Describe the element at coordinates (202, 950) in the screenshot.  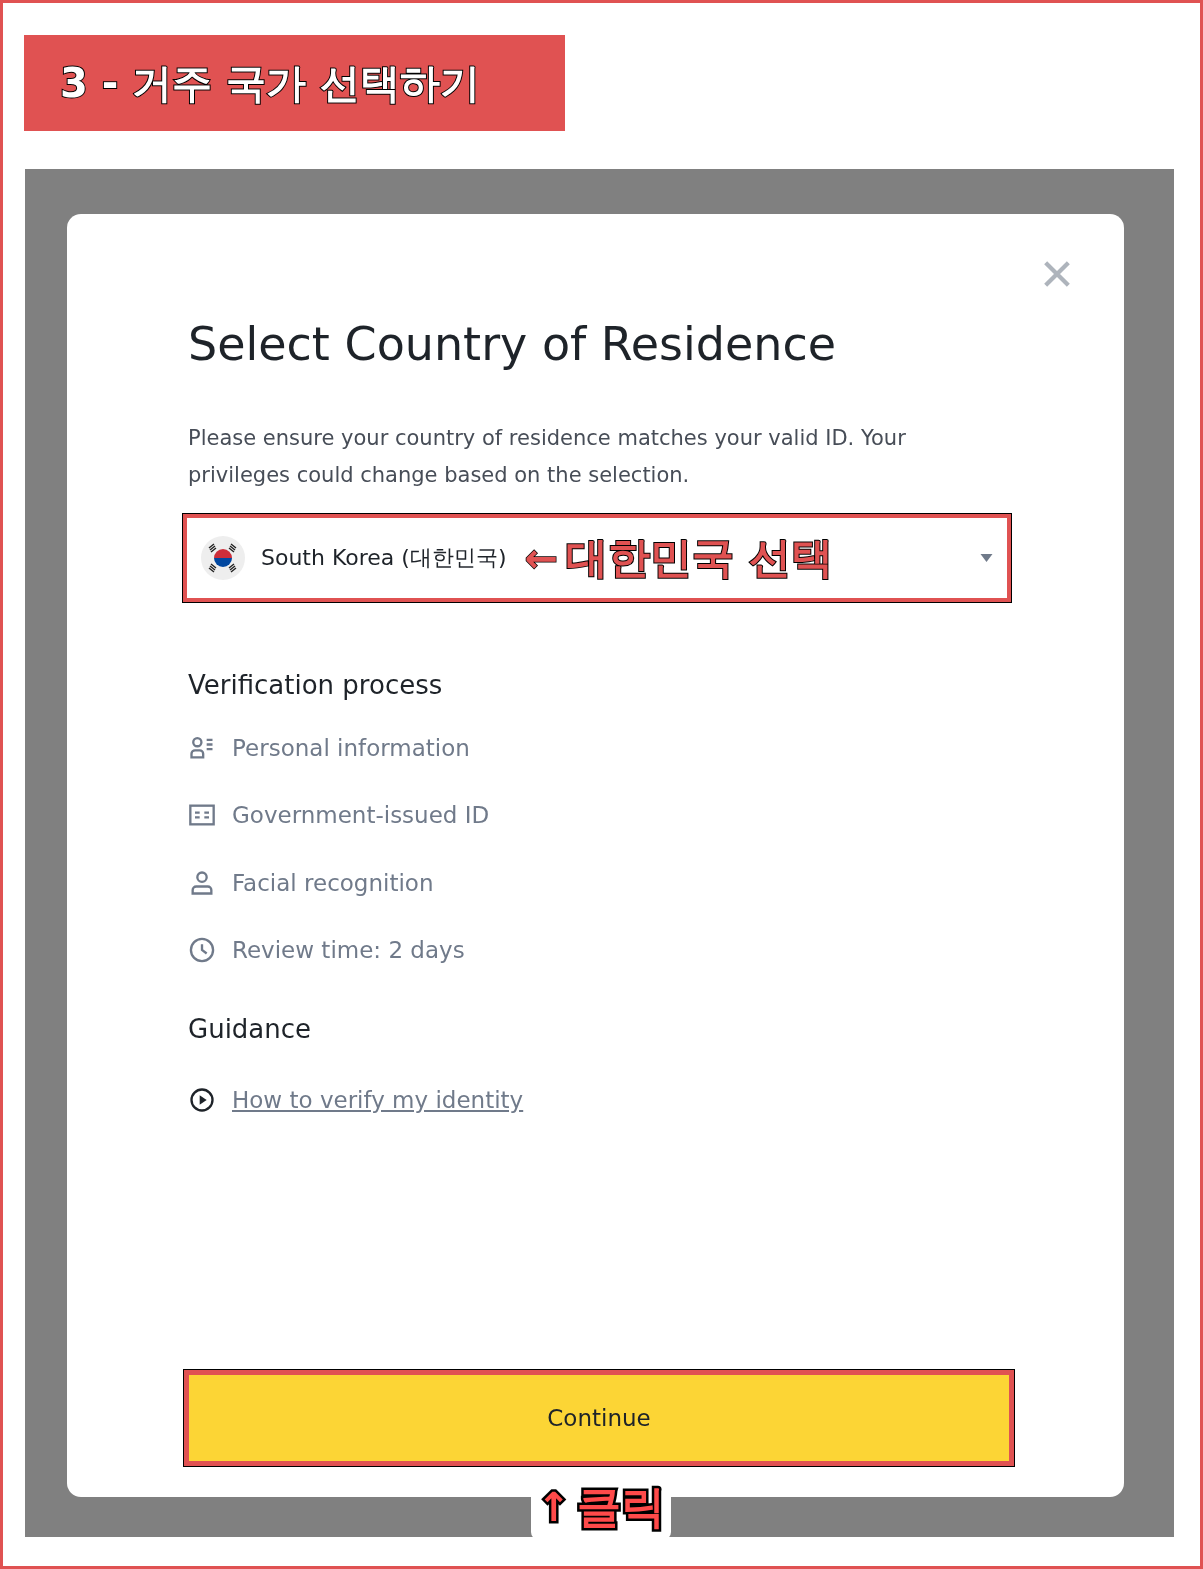
I see `clock-icon` at that location.